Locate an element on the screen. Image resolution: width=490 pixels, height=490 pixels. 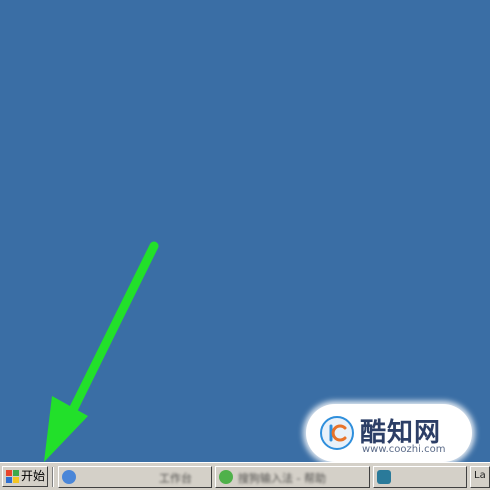
watermark-url: www.coozhi.com is located at coordinates (404, 449).